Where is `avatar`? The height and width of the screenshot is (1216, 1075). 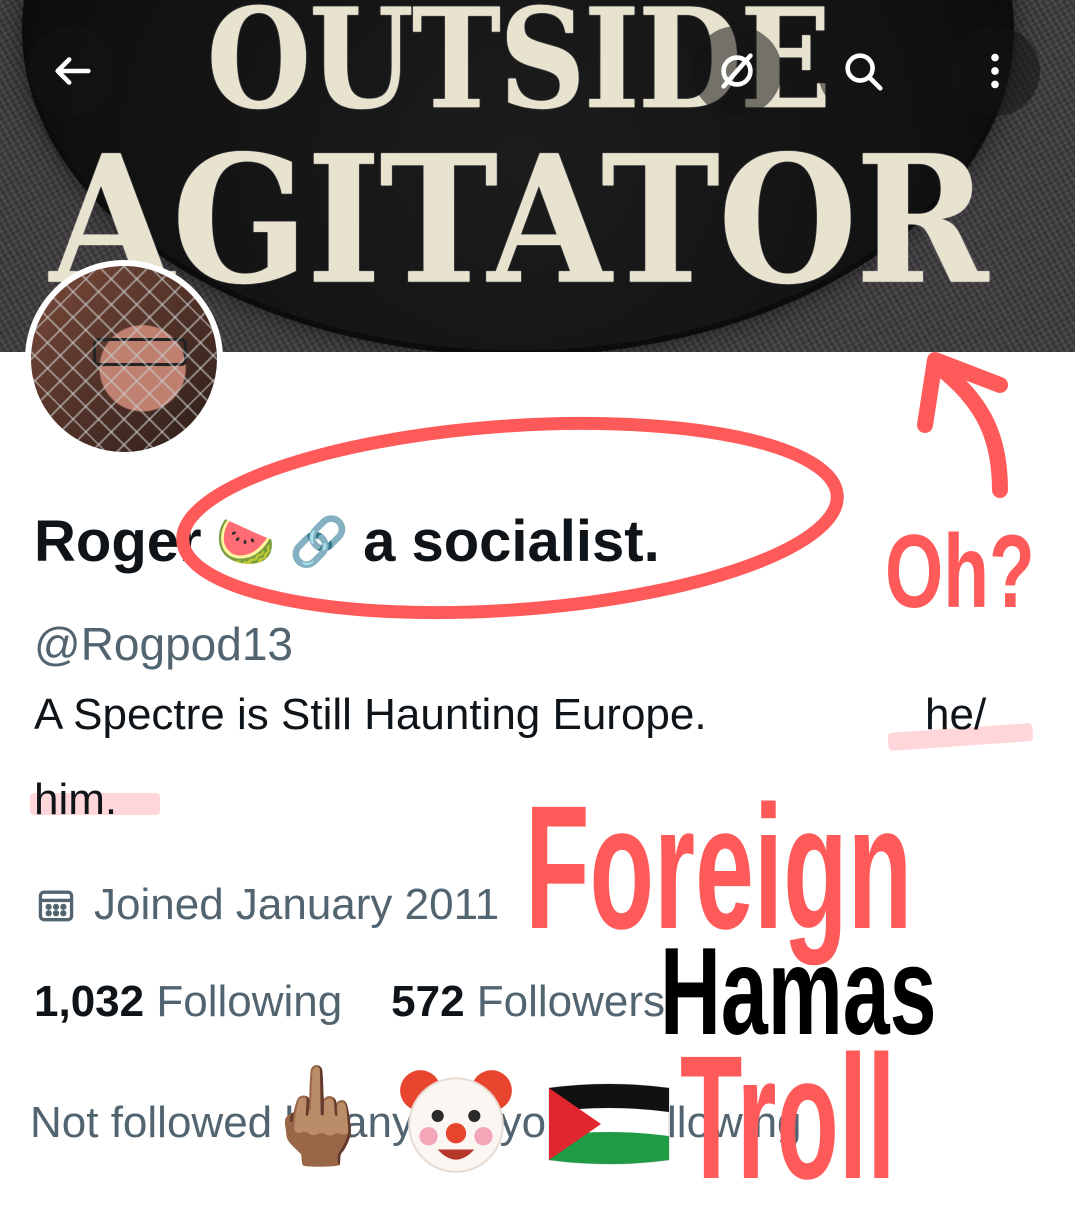 avatar is located at coordinates (124, 359).